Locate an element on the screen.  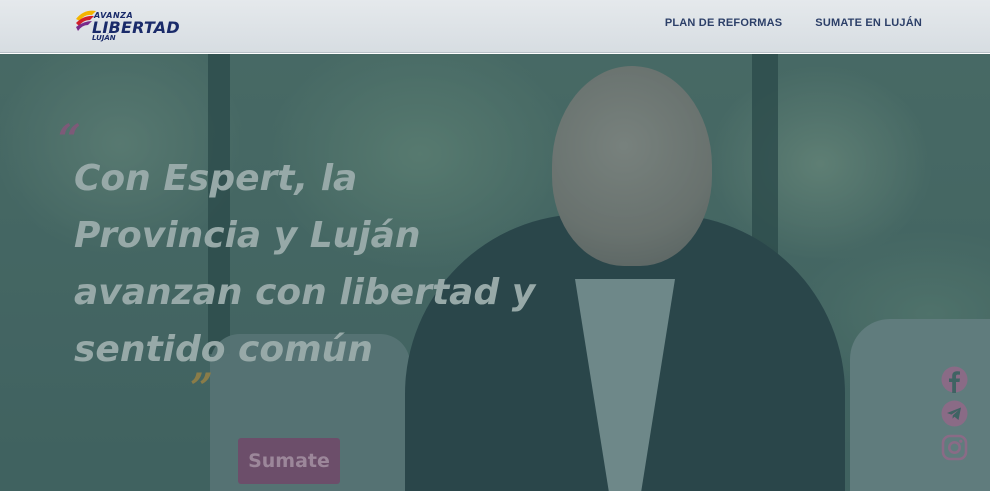
nav-plan-de-reformas: PLAN DE REFORMAS is located at coordinates (723, 23).